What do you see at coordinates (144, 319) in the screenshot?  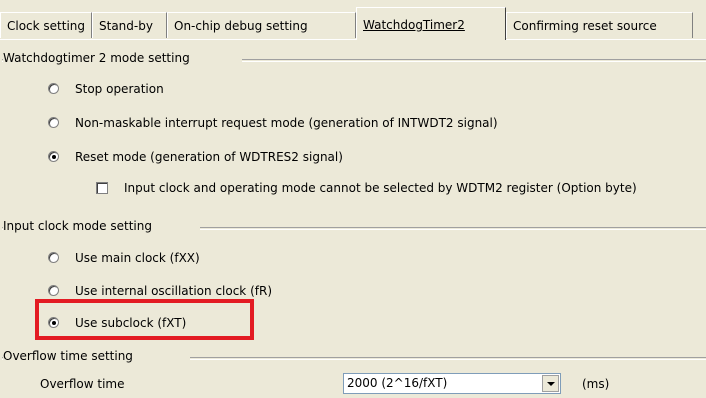 I see `highlight-box` at bounding box center [144, 319].